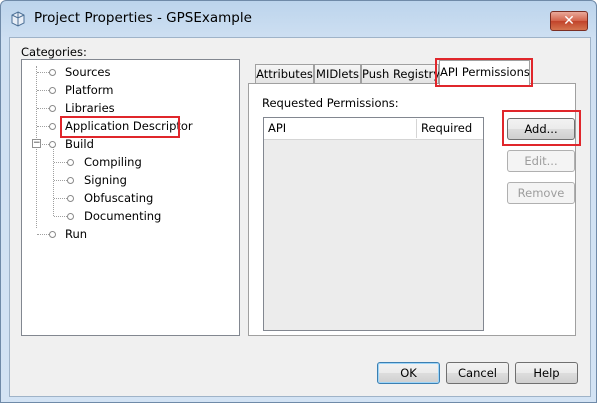 This screenshot has height=403, width=597. What do you see at coordinates (18, 19) in the screenshot?
I see `project-icon` at bounding box center [18, 19].